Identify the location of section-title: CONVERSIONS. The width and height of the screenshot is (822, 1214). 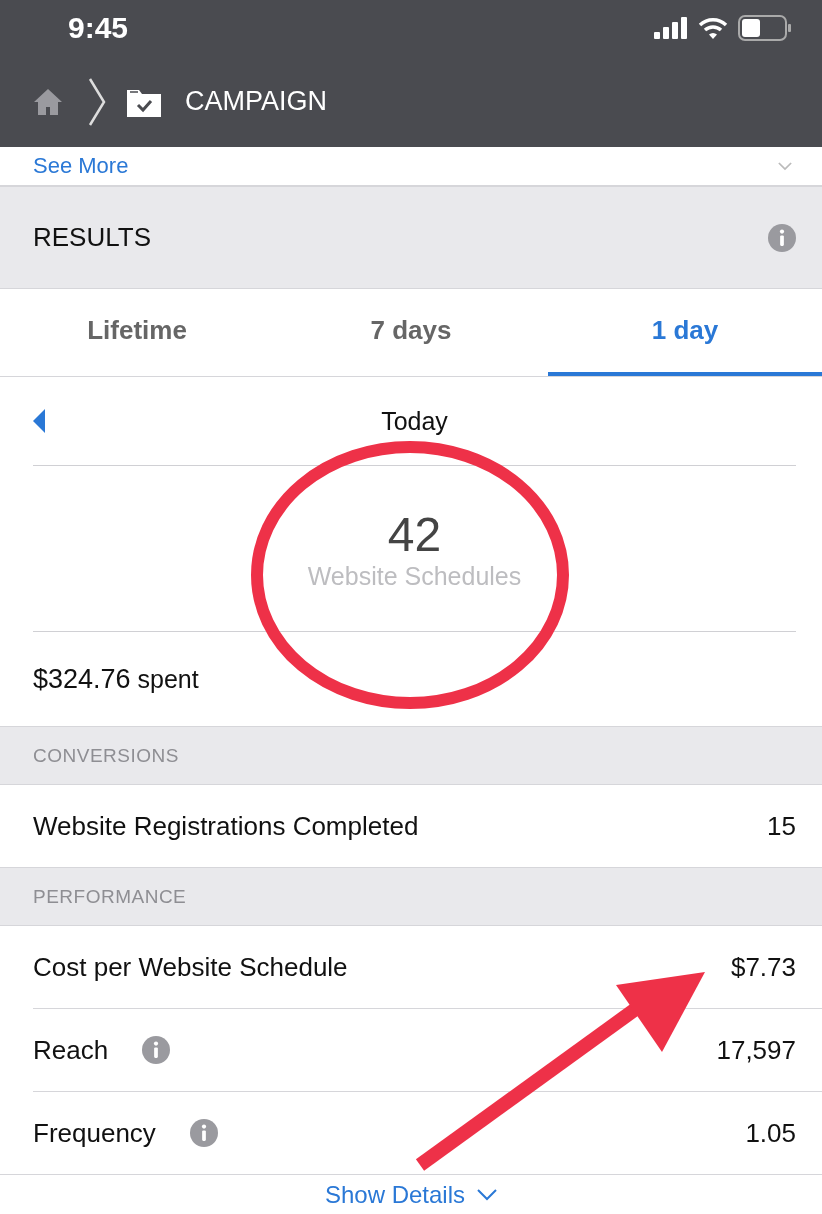
(106, 755).